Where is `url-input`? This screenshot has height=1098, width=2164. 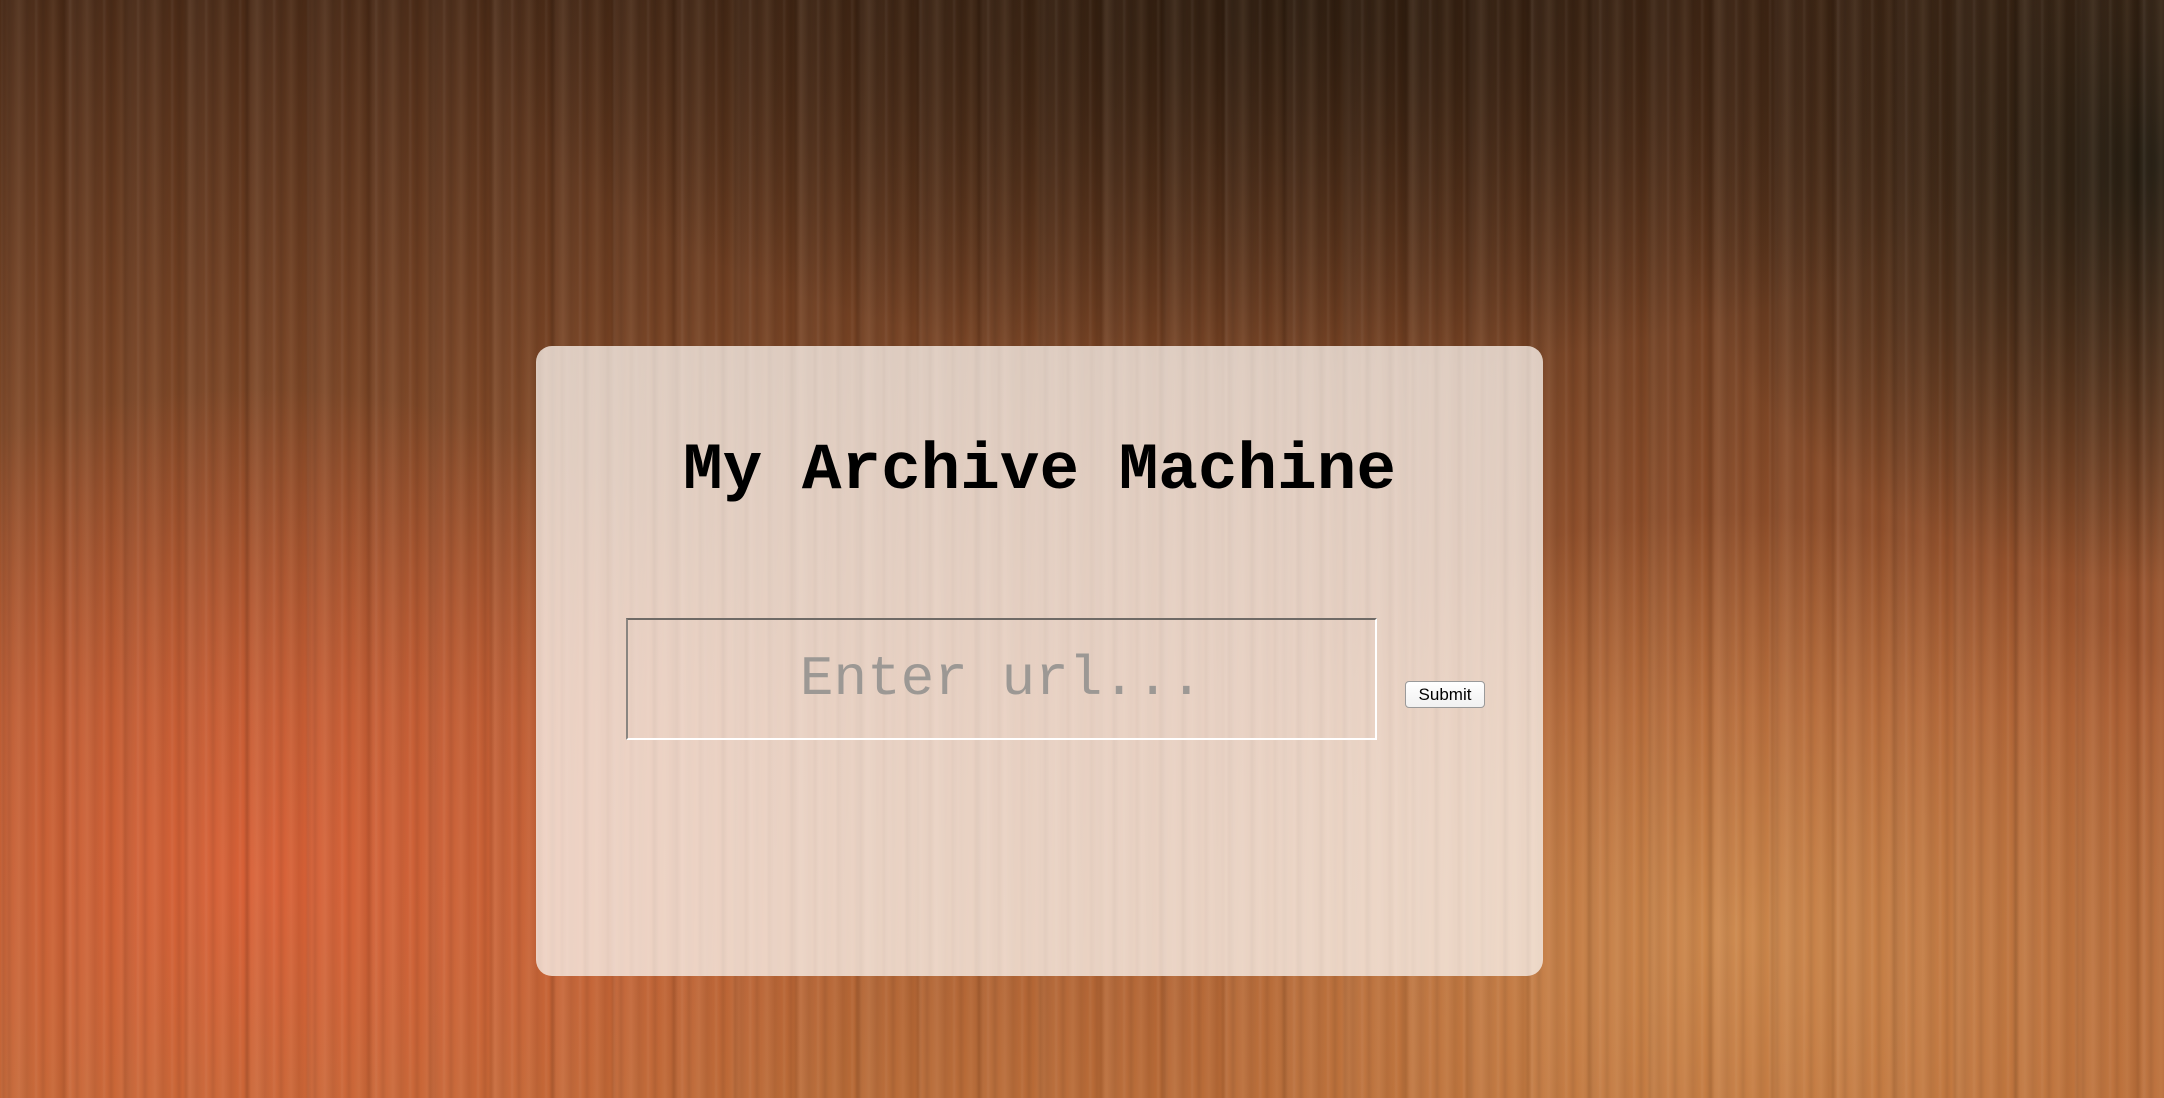
url-input is located at coordinates (1001, 679).